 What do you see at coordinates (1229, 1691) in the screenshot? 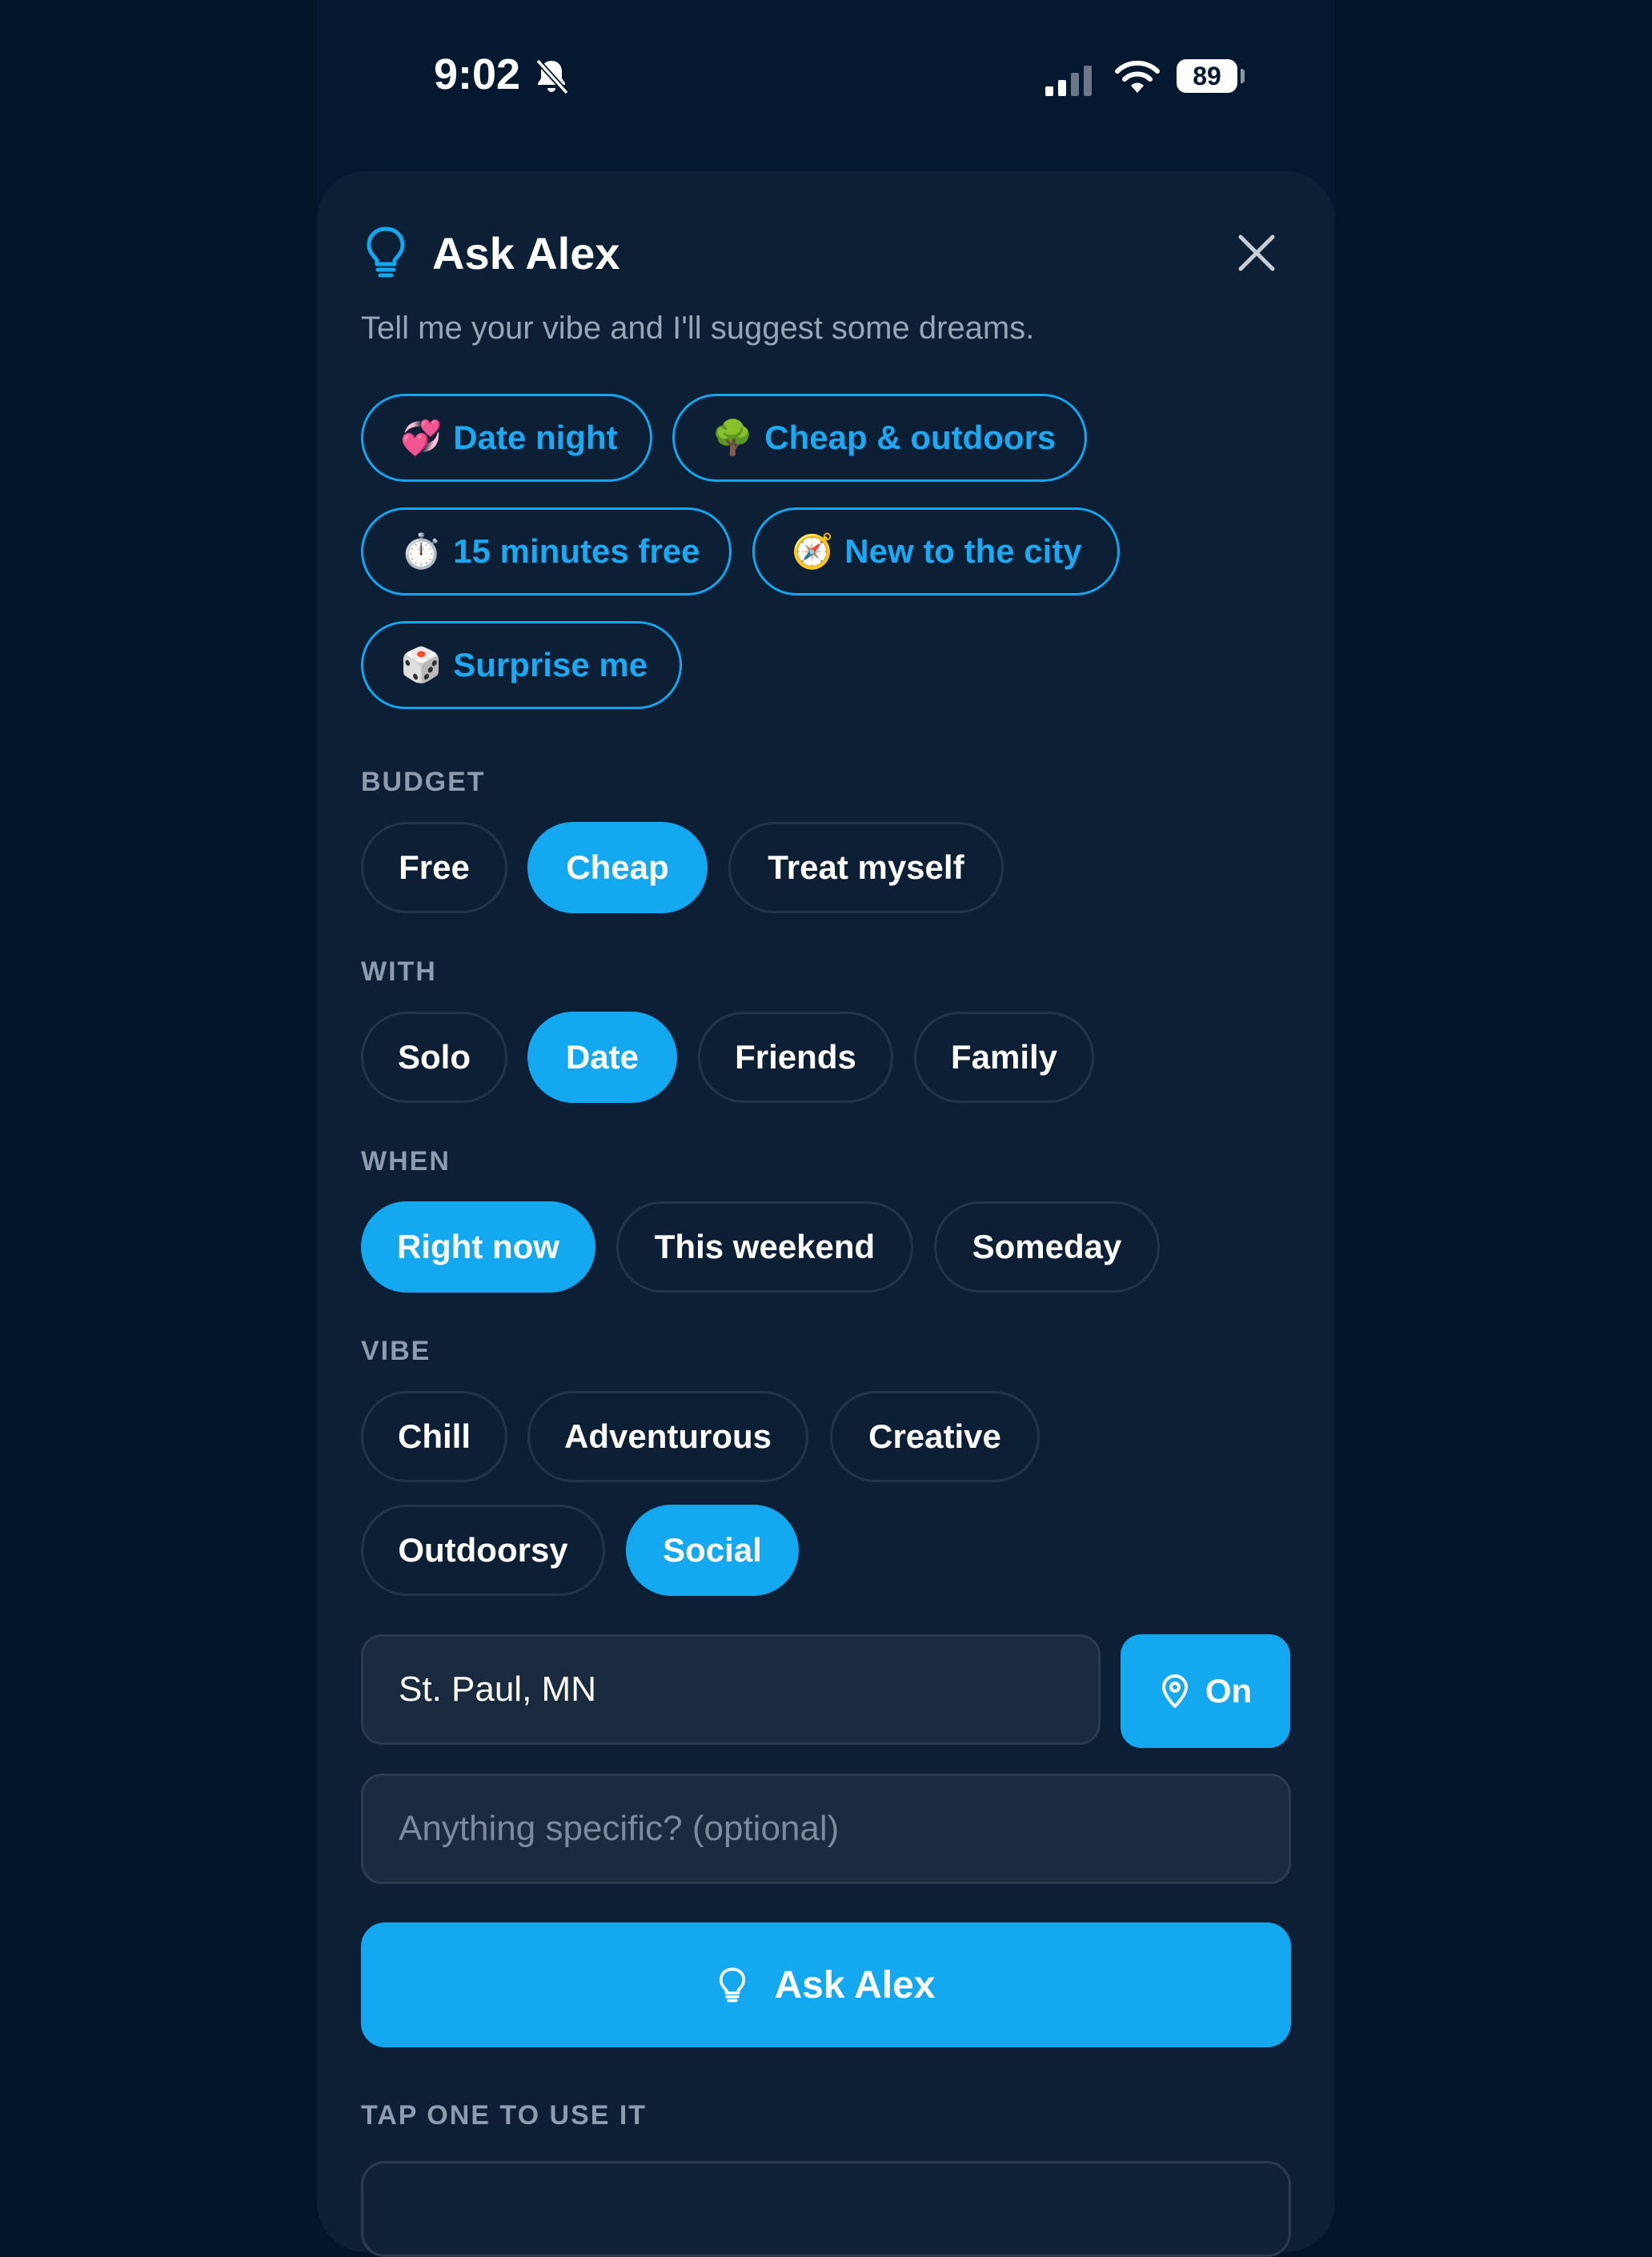
I see `location-toggle-label: On` at bounding box center [1229, 1691].